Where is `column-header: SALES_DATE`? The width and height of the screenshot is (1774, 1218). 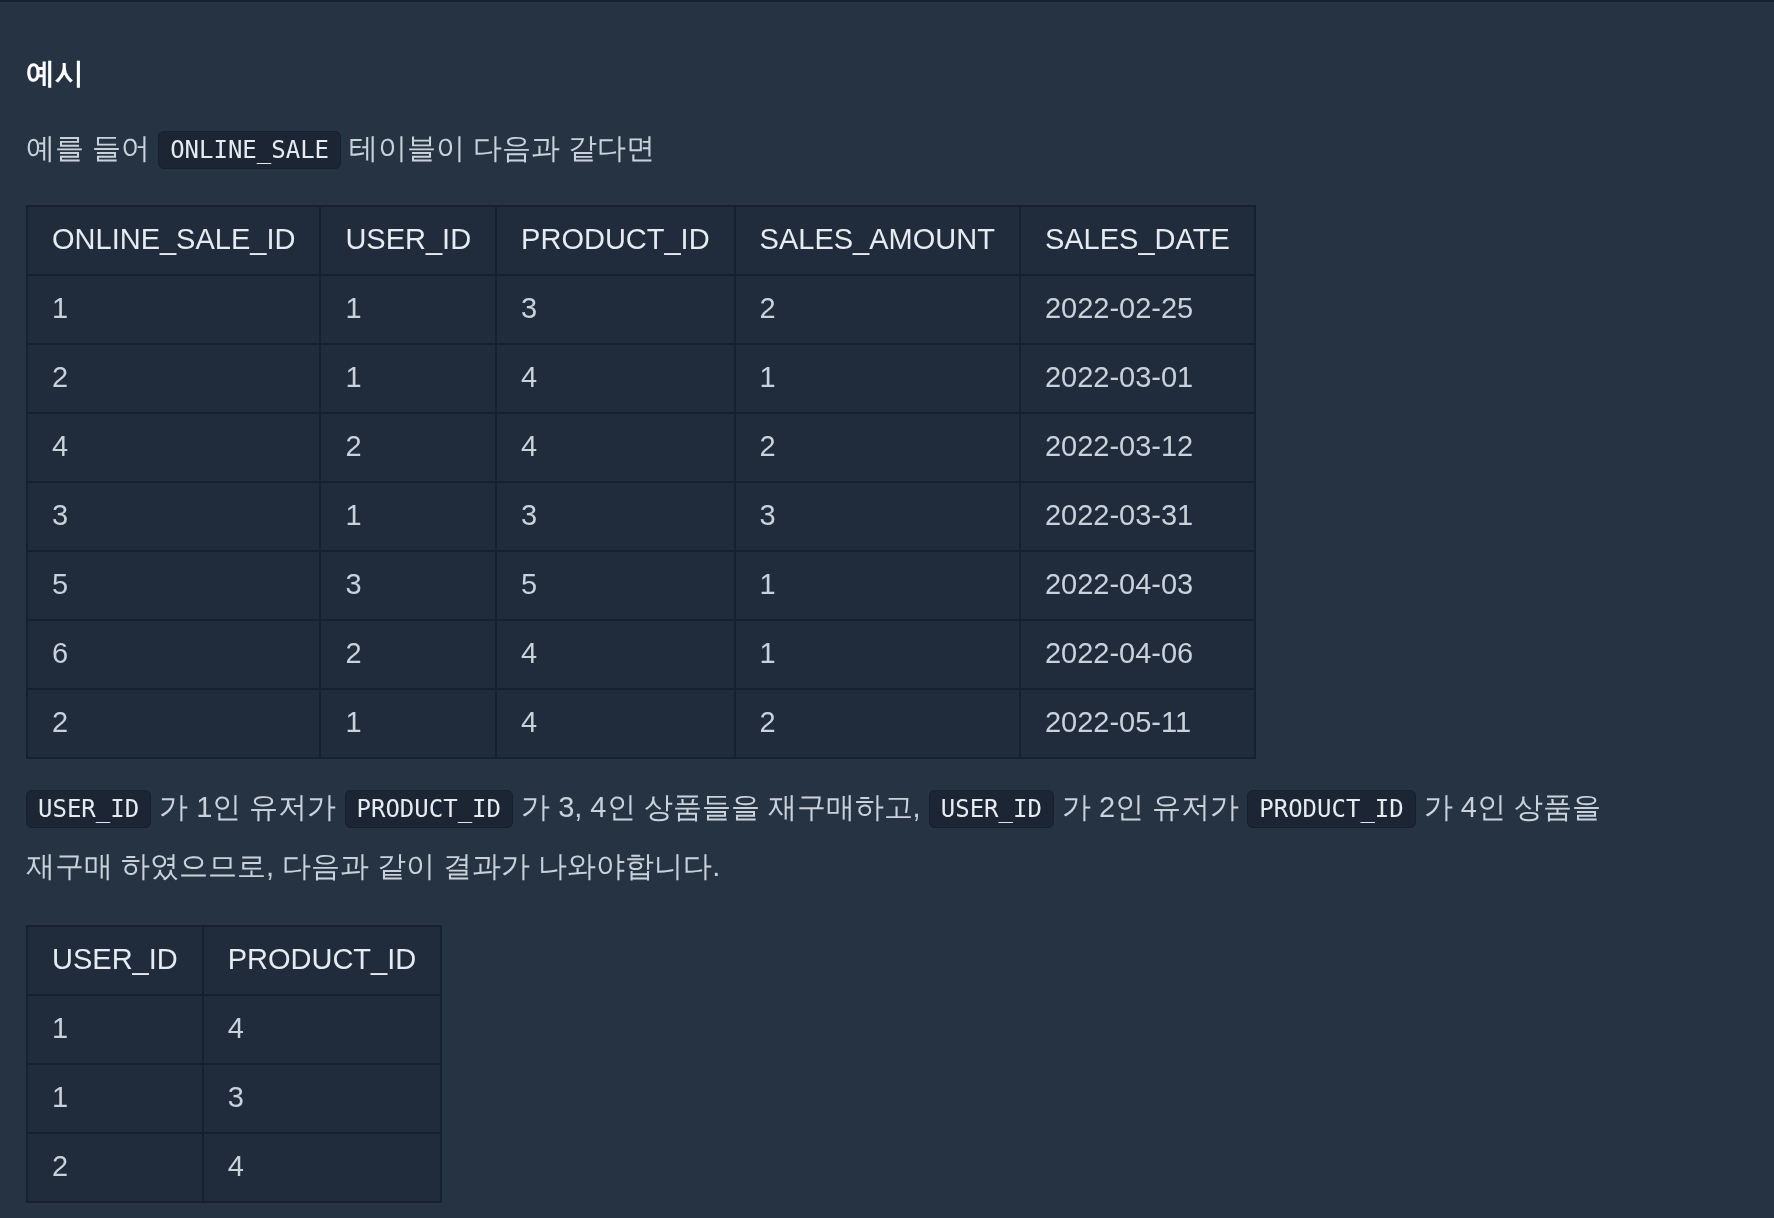 column-header: SALES_DATE is located at coordinates (1137, 240).